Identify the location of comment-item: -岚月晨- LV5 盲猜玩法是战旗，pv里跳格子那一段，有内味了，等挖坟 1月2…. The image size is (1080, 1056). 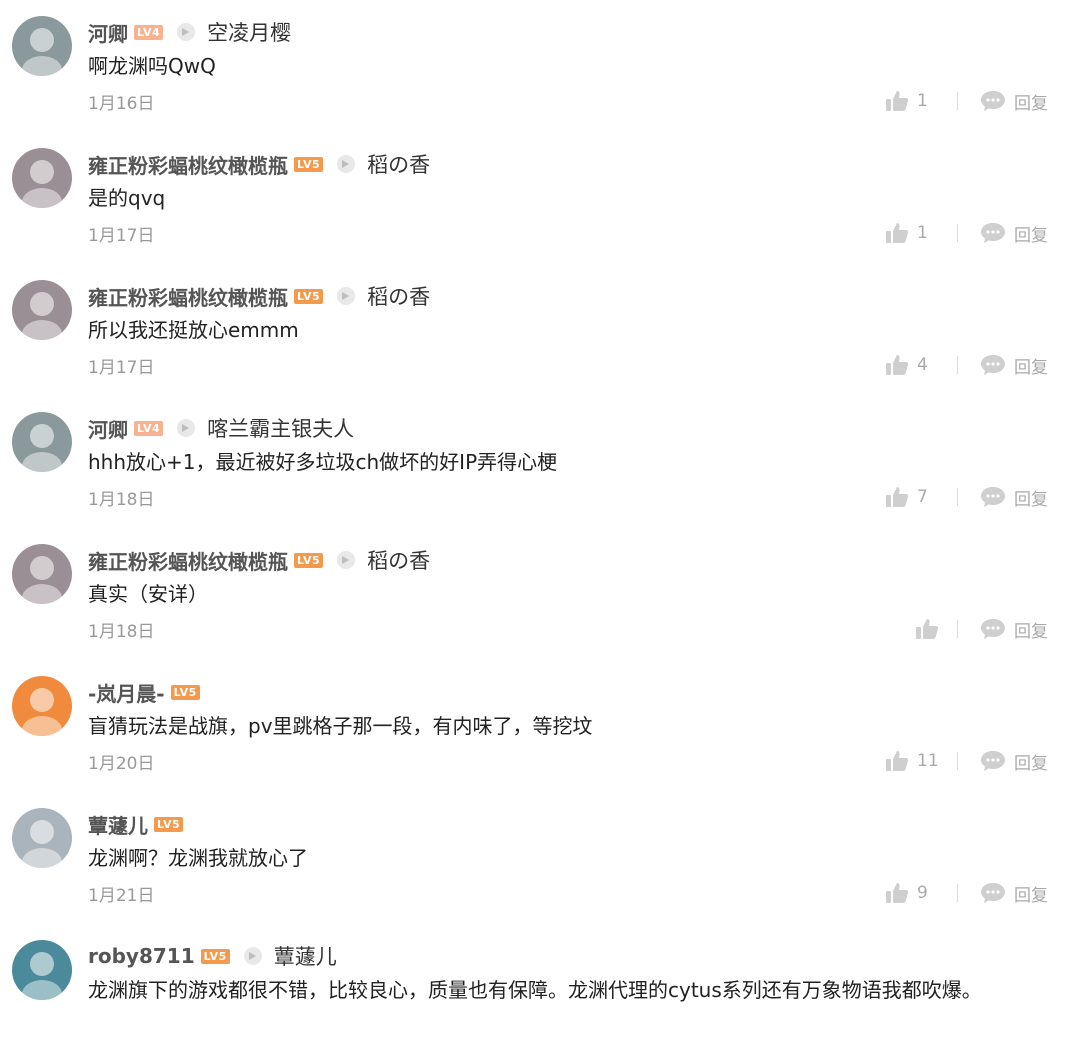
(540, 726).